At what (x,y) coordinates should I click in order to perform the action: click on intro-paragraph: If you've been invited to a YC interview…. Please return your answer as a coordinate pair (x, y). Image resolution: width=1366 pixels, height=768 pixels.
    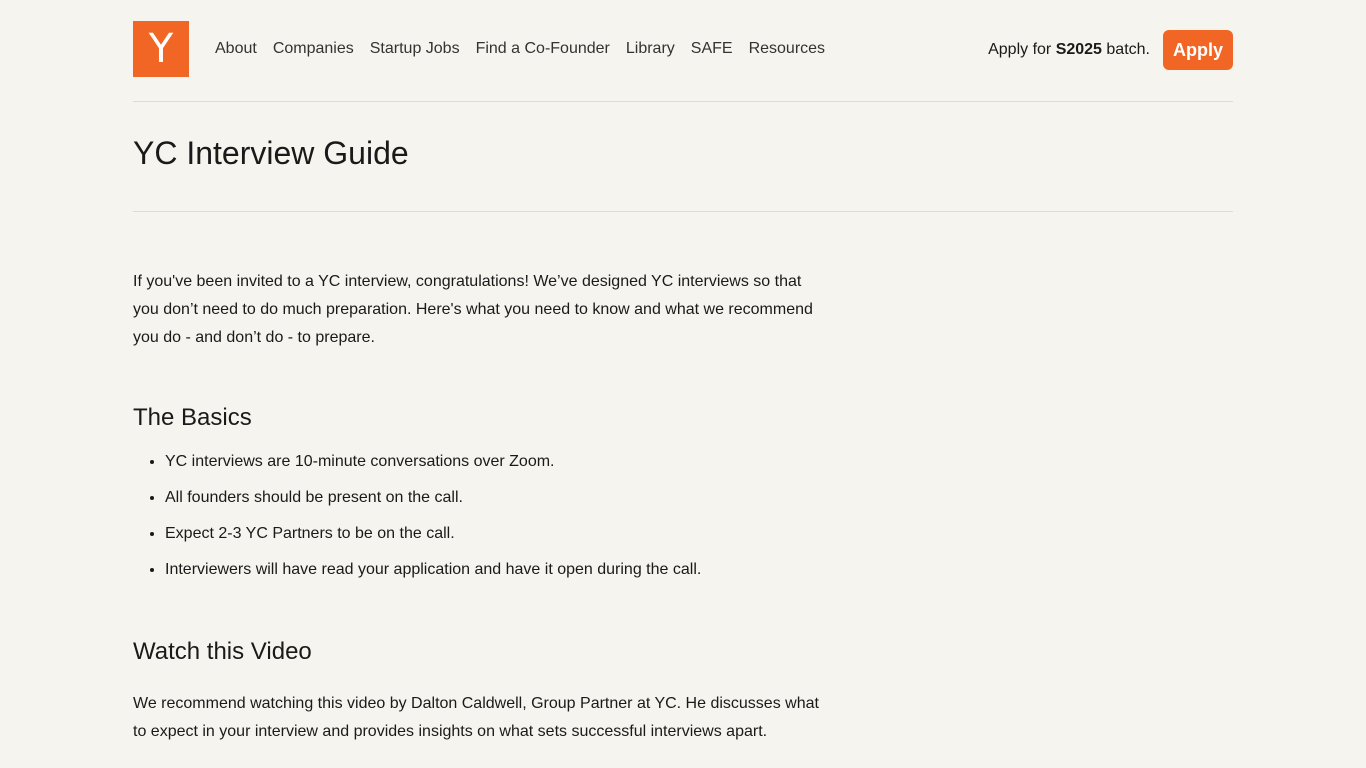
    Looking at the image, I should click on (473, 309).